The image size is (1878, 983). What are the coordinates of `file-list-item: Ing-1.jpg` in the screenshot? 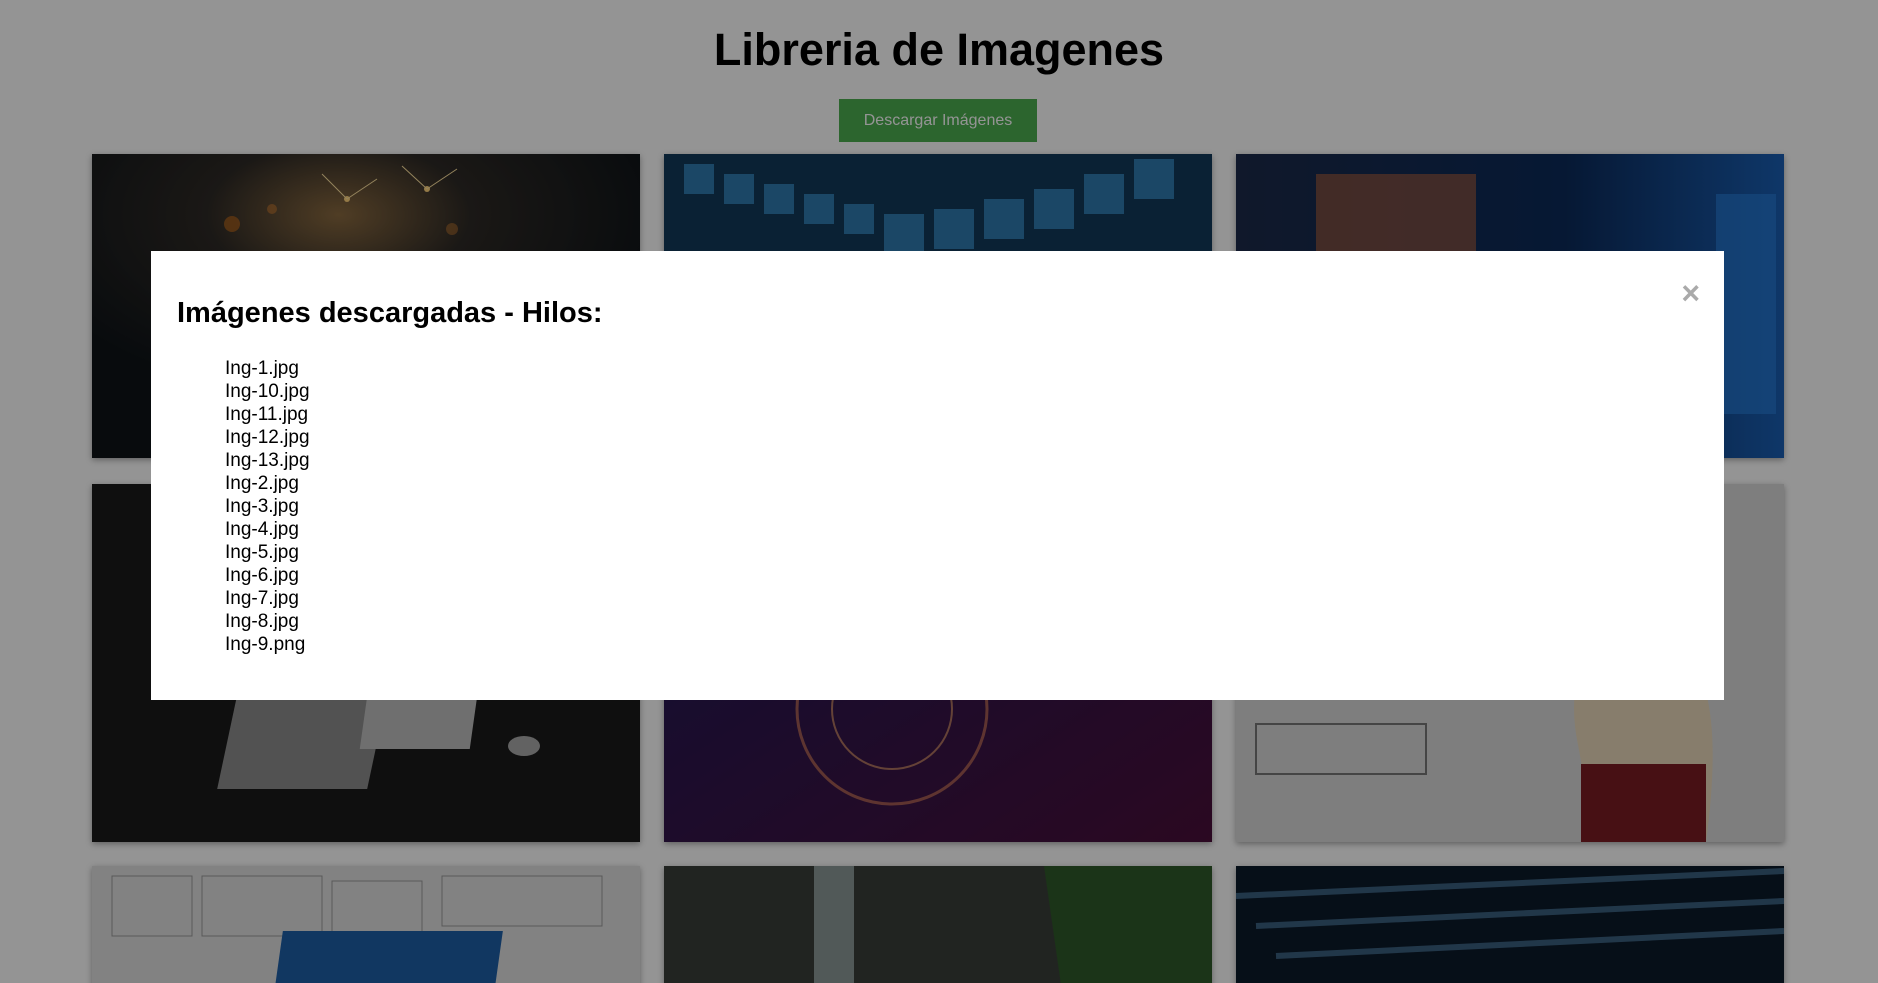 It's located at (262, 368).